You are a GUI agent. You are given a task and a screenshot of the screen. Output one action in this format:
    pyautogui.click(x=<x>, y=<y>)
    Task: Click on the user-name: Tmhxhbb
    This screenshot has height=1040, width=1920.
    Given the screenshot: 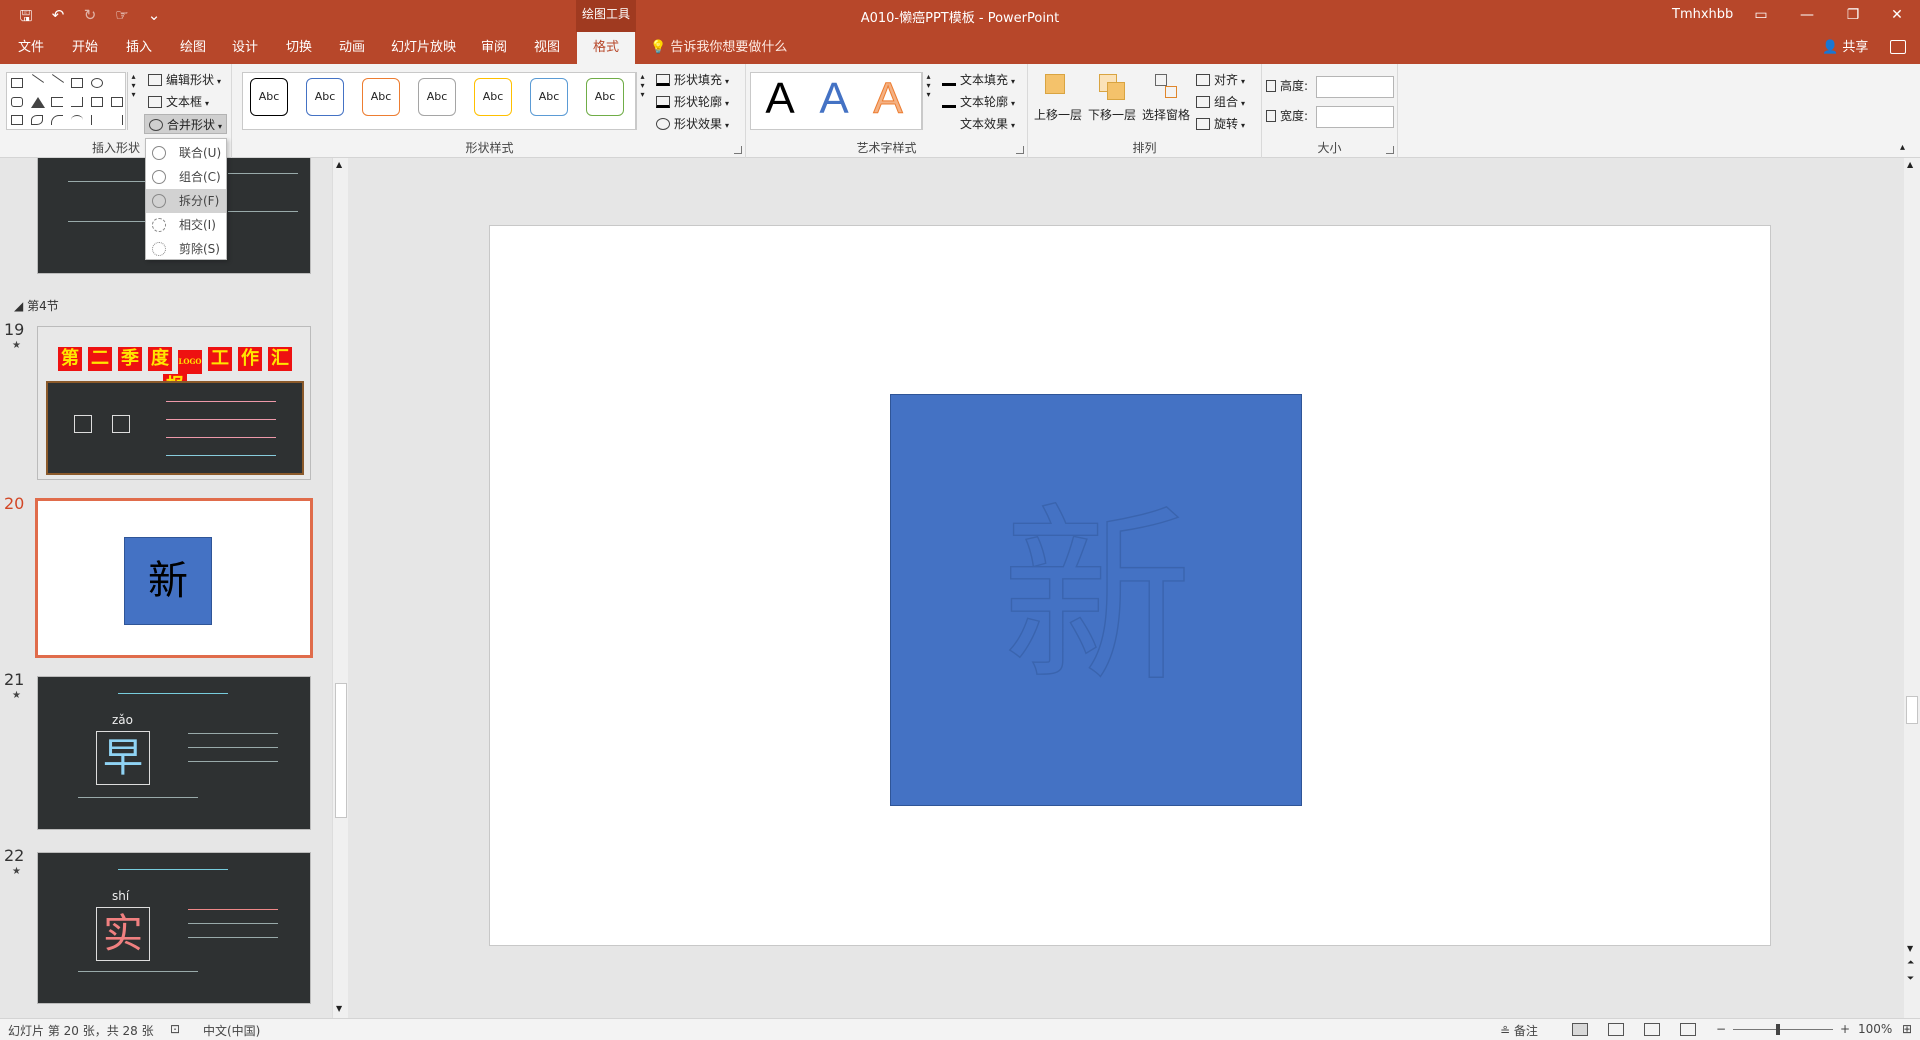 What is the action you would take?
    pyautogui.click(x=1702, y=14)
    